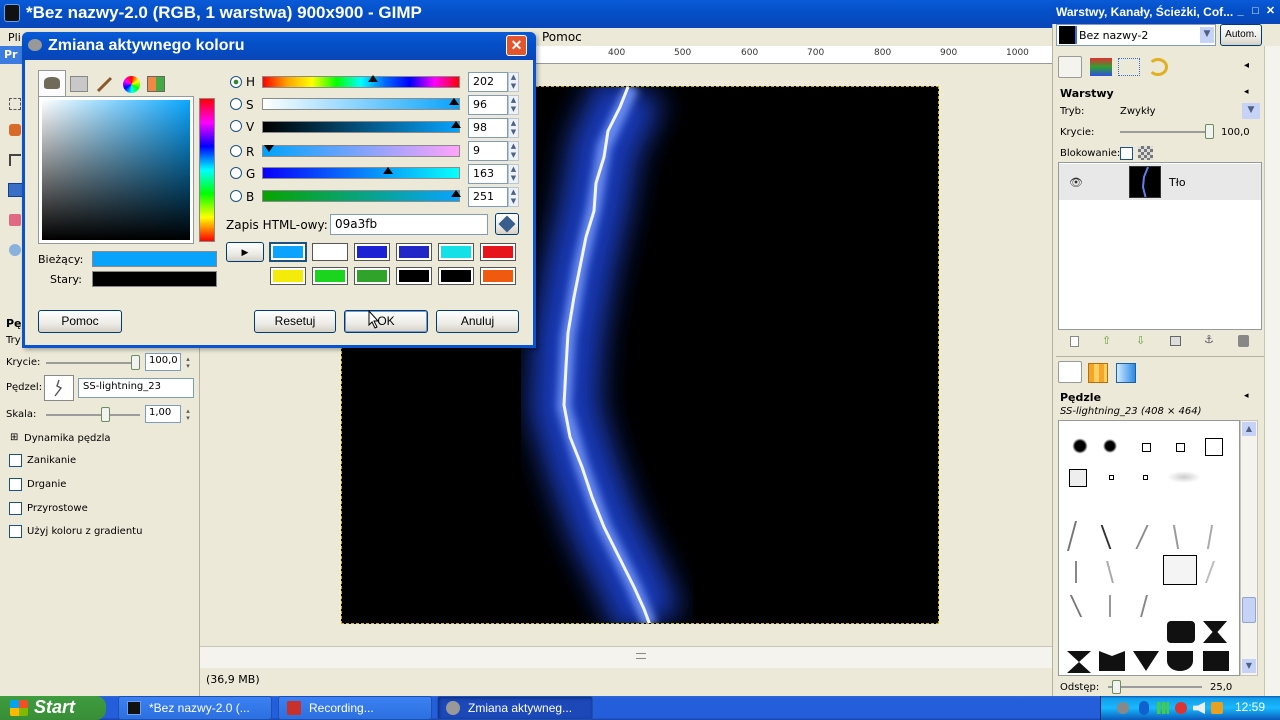 The image size is (1280, 720). Describe the element at coordinates (15, 531) in the screenshot. I see `gradient-color-checkbox` at that location.